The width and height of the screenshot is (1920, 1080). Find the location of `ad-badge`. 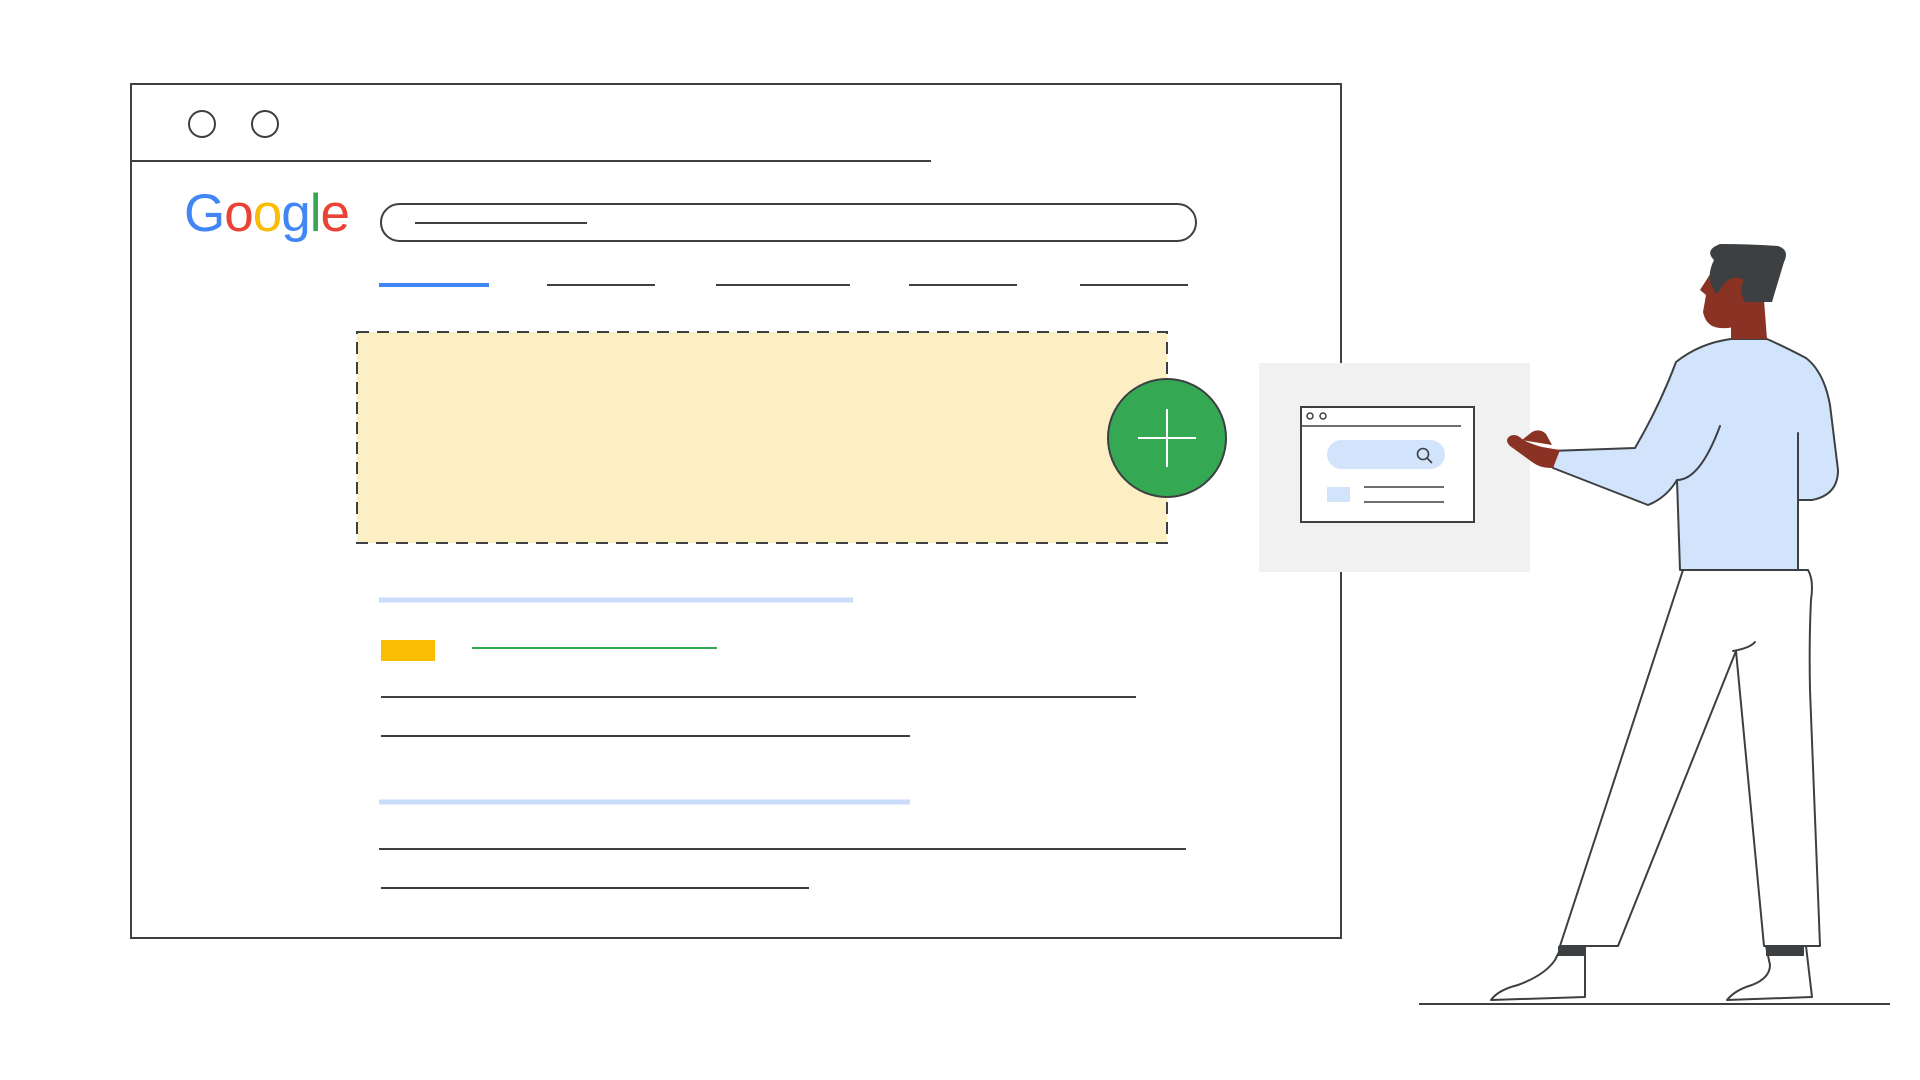

ad-badge is located at coordinates (408, 650).